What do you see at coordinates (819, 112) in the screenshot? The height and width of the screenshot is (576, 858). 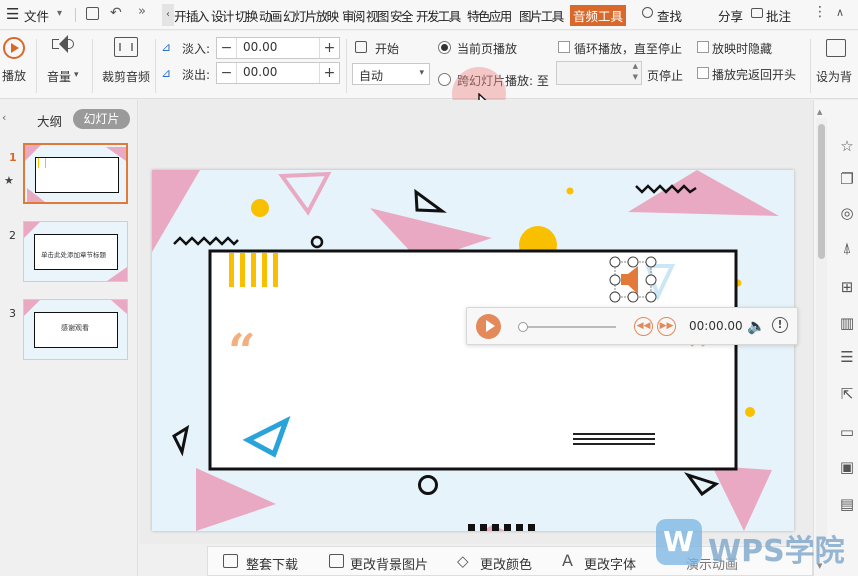 I see `scroll-up-icon: ▲` at bounding box center [819, 112].